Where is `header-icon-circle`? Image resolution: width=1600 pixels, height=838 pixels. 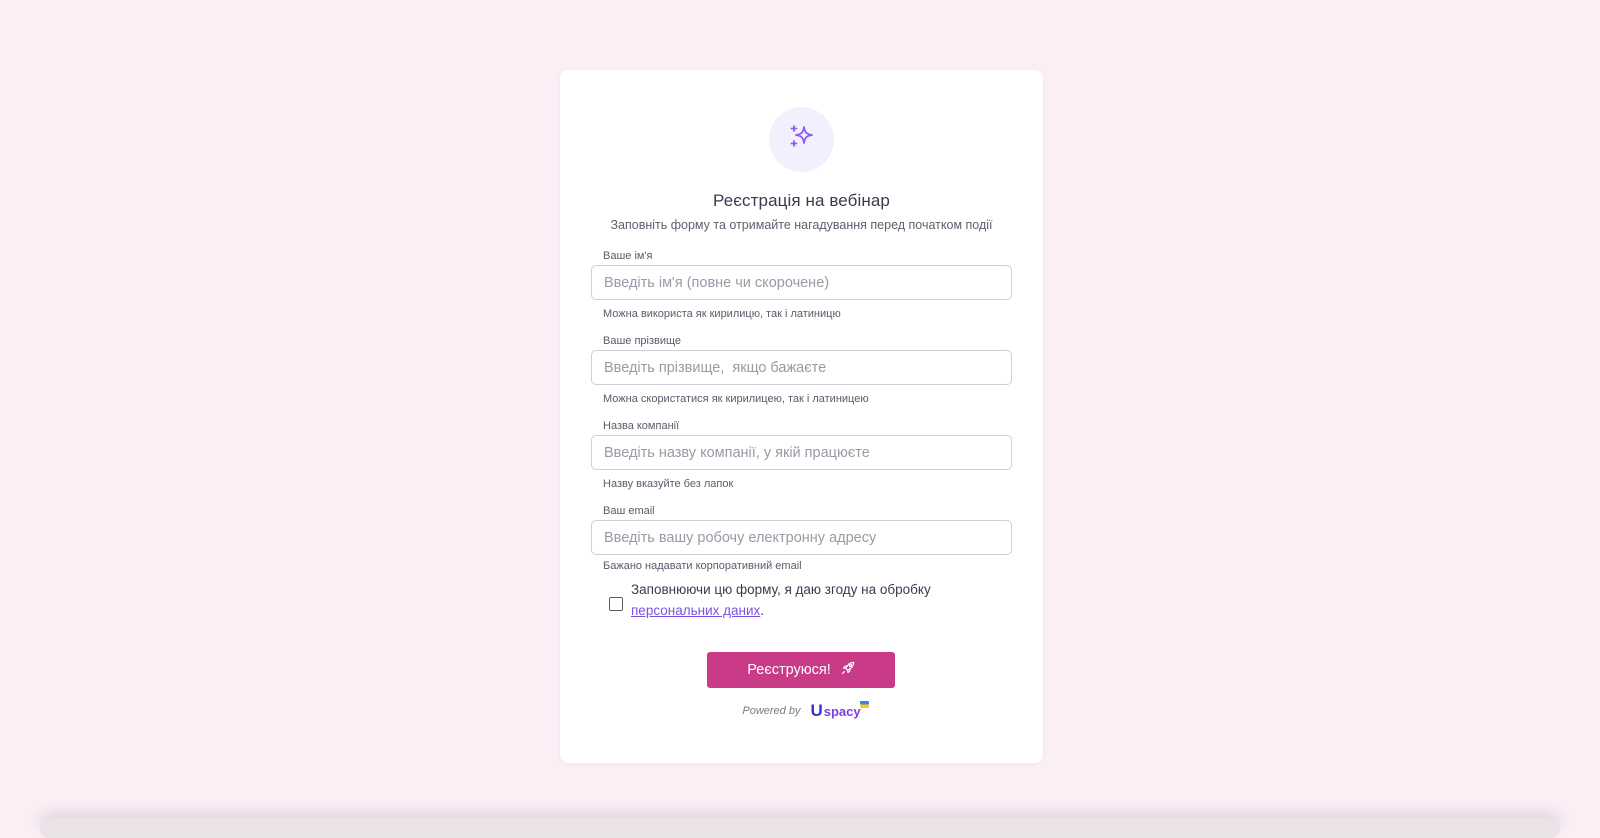 header-icon-circle is located at coordinates (801, 139).